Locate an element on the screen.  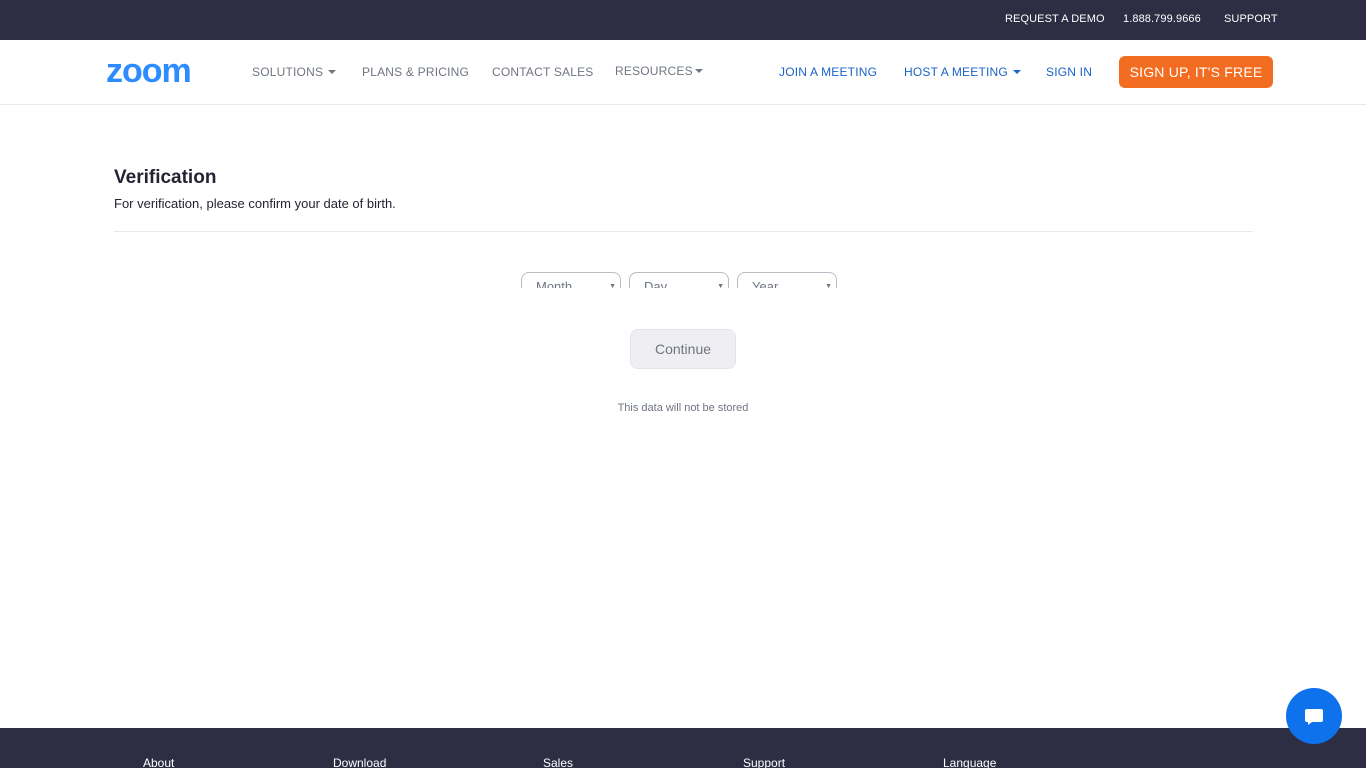
chat-button is located at coordinates (1314, 716).